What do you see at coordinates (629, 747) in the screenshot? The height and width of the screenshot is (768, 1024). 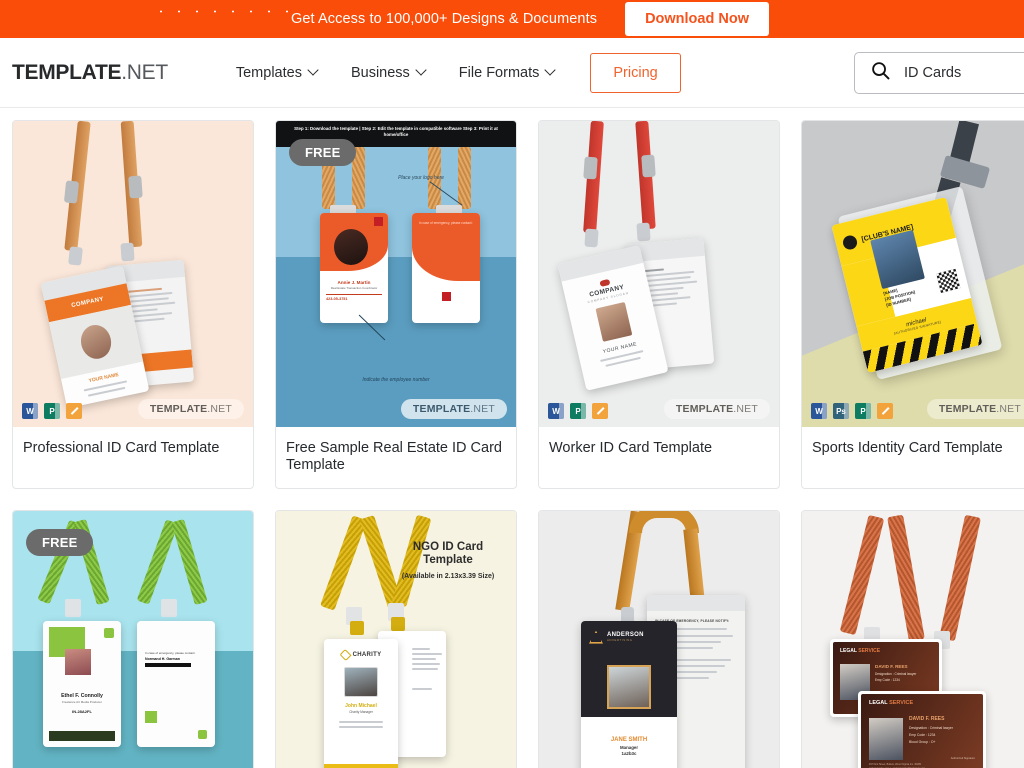 I see `person-role: Manager` at bounding box center [629, 747].